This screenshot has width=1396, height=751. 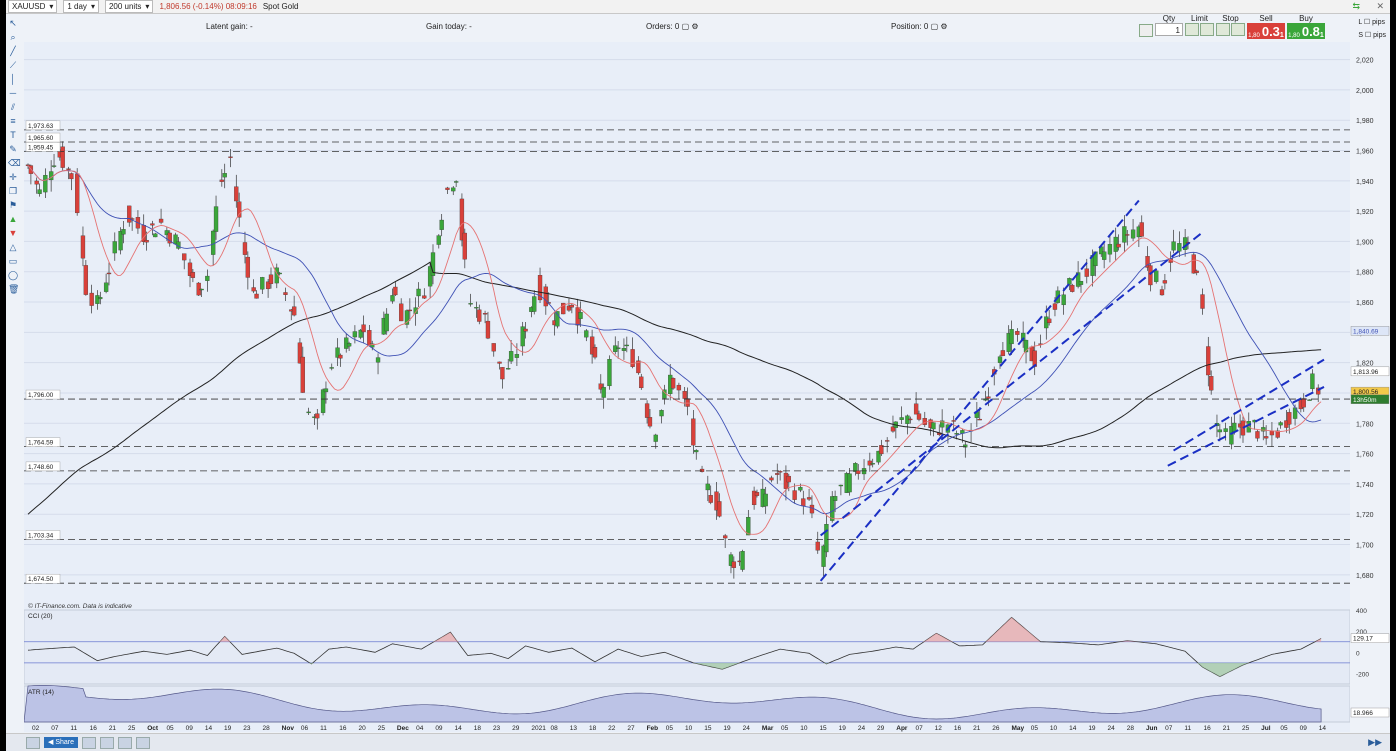 What do you see at coordinates (13, 79) in the screenshot?
I see `vertical-line-icon: │` at bounding box center [13, 79].